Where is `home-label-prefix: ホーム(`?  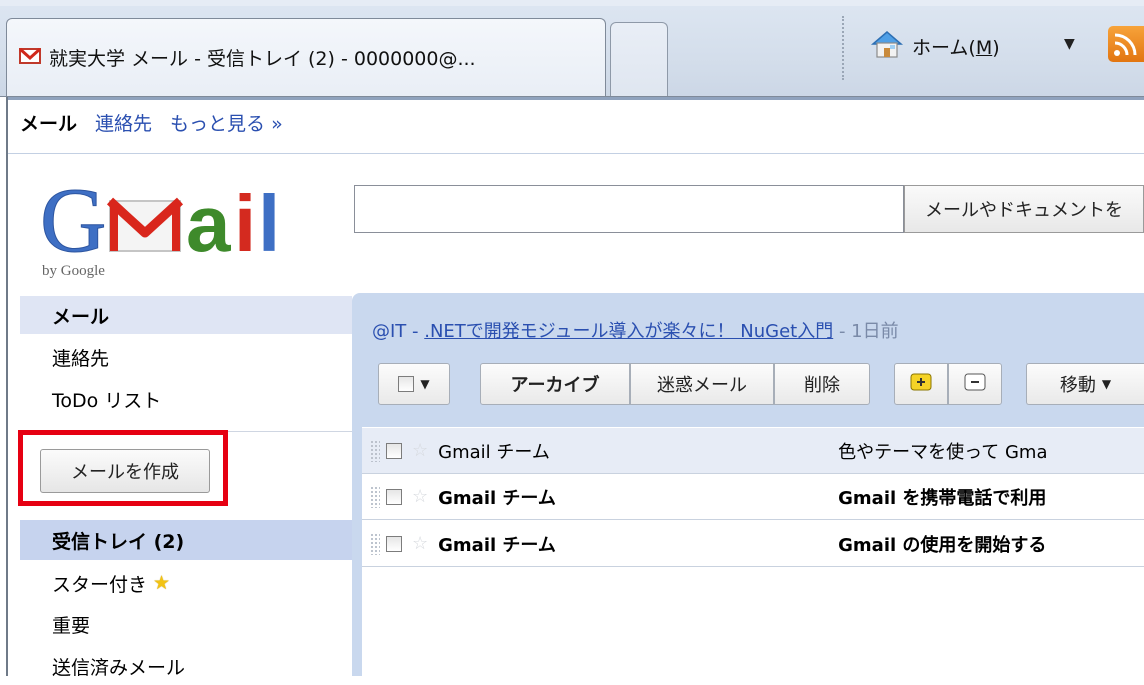 home-label-prefix: ホーム( is located at coordinates (944, 47).